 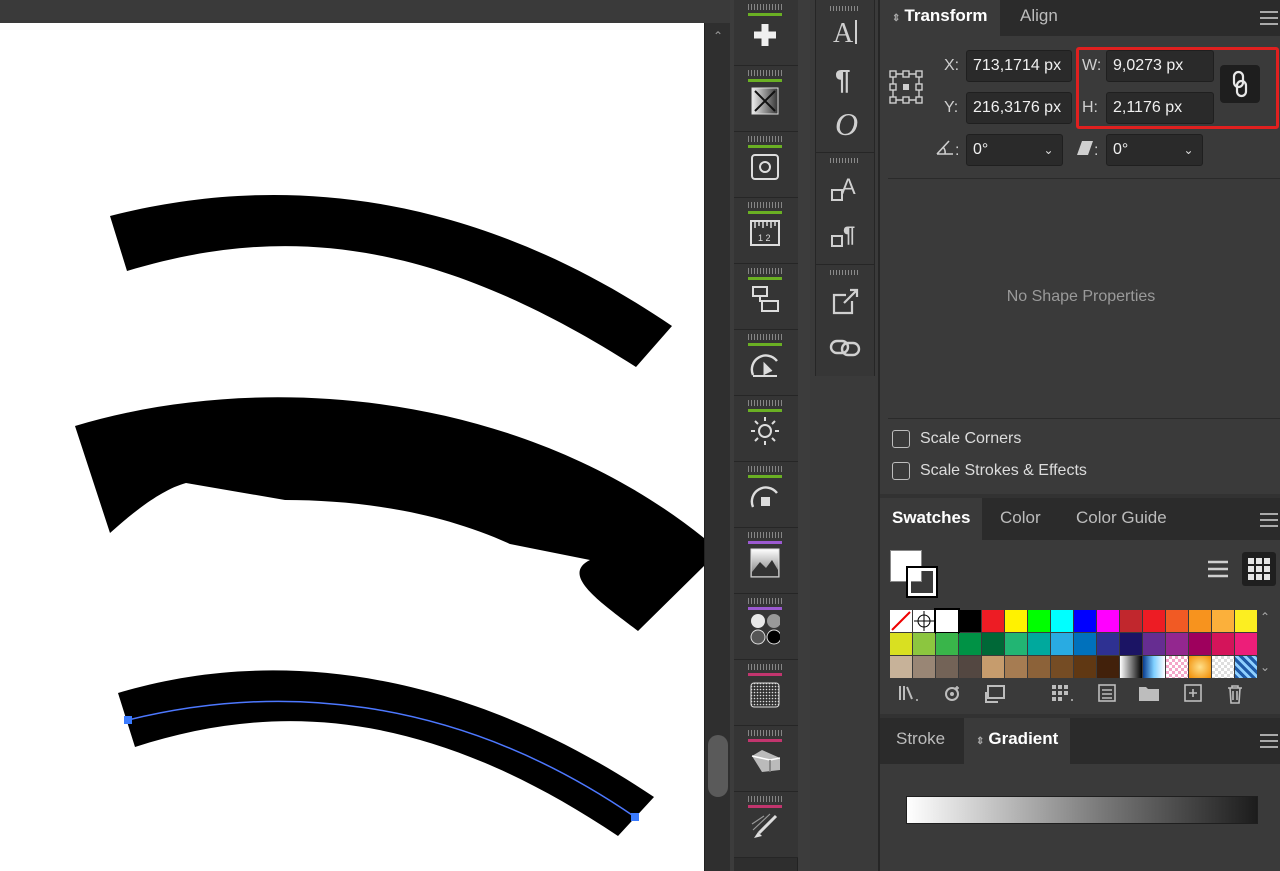 I want to click on swatch-libraries-icon, so click(x=765, y=629).